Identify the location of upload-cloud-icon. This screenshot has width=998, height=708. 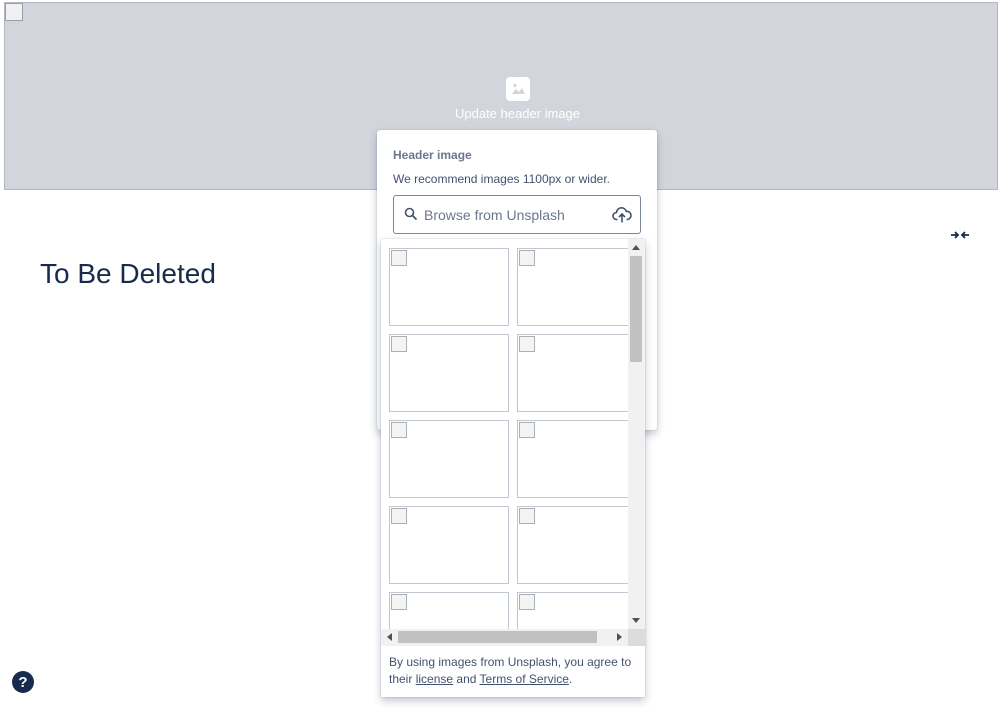
(622, 215).